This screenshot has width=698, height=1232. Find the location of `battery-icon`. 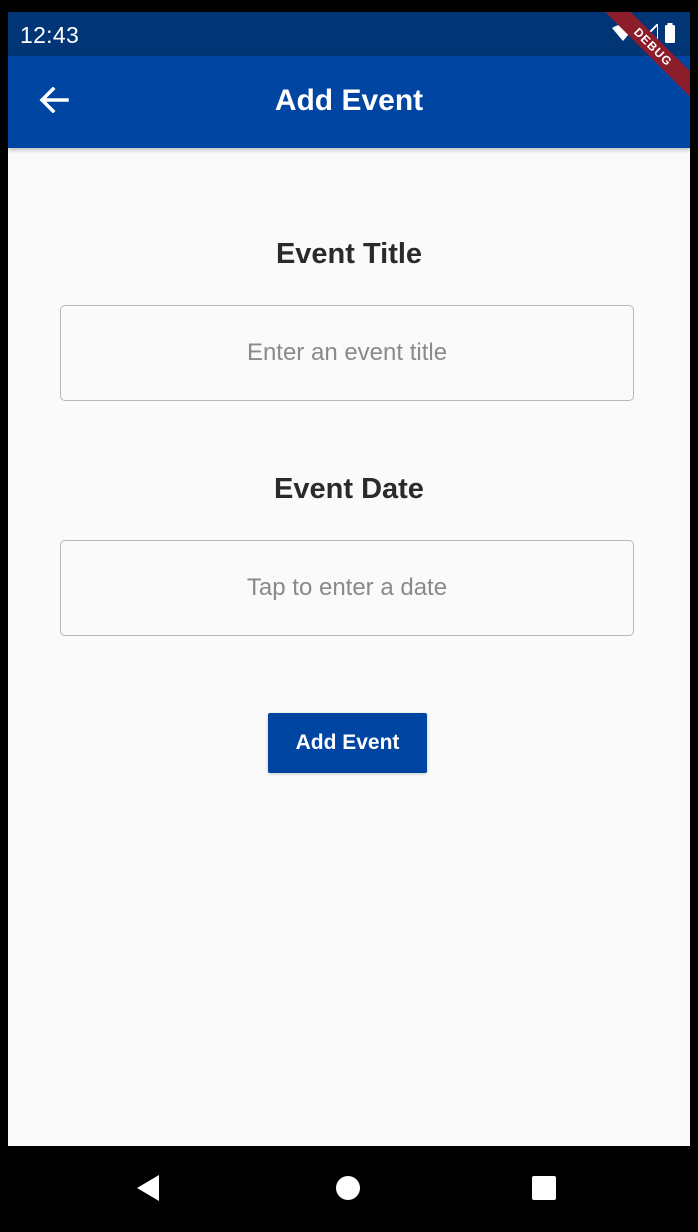

battery-icon is located at coordinates (670, 33).